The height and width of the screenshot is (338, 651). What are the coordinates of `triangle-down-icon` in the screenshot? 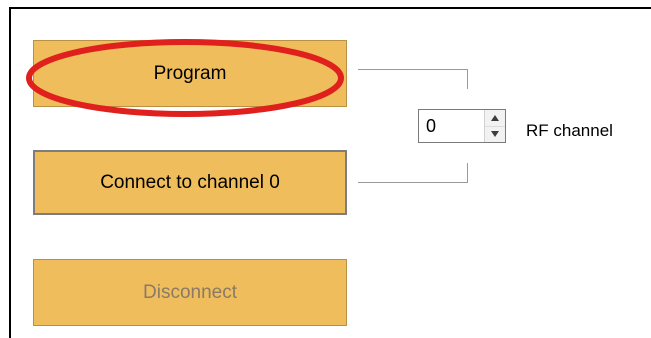 It's located at (495, 134).